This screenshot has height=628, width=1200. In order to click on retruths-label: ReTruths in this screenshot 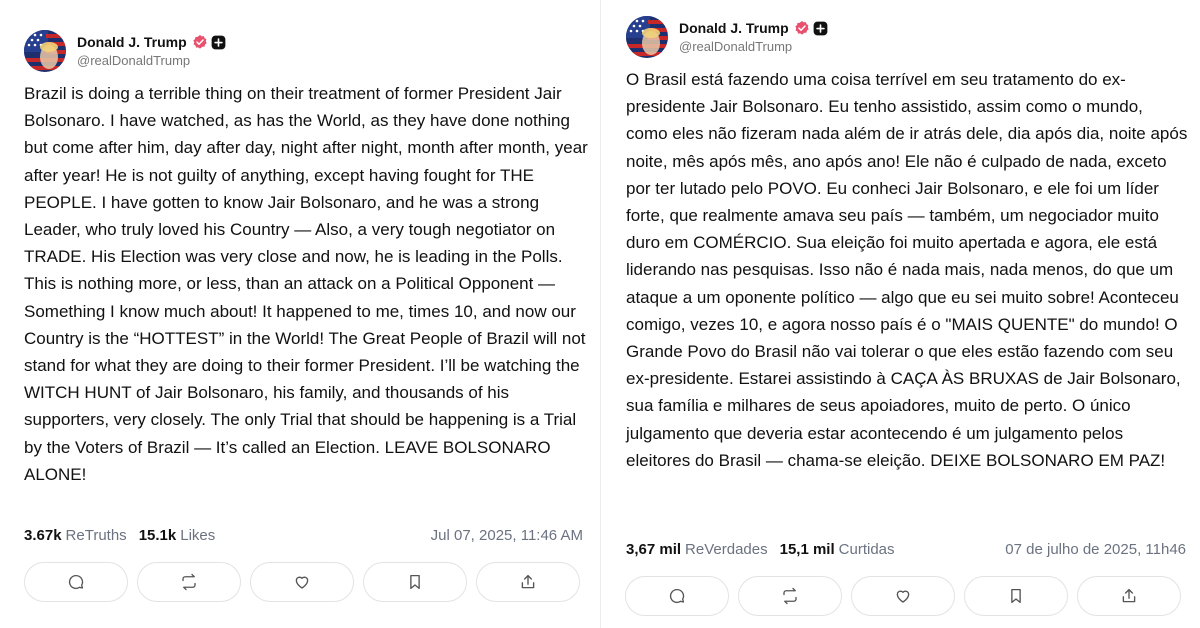, I will do `click(96, 535)`.